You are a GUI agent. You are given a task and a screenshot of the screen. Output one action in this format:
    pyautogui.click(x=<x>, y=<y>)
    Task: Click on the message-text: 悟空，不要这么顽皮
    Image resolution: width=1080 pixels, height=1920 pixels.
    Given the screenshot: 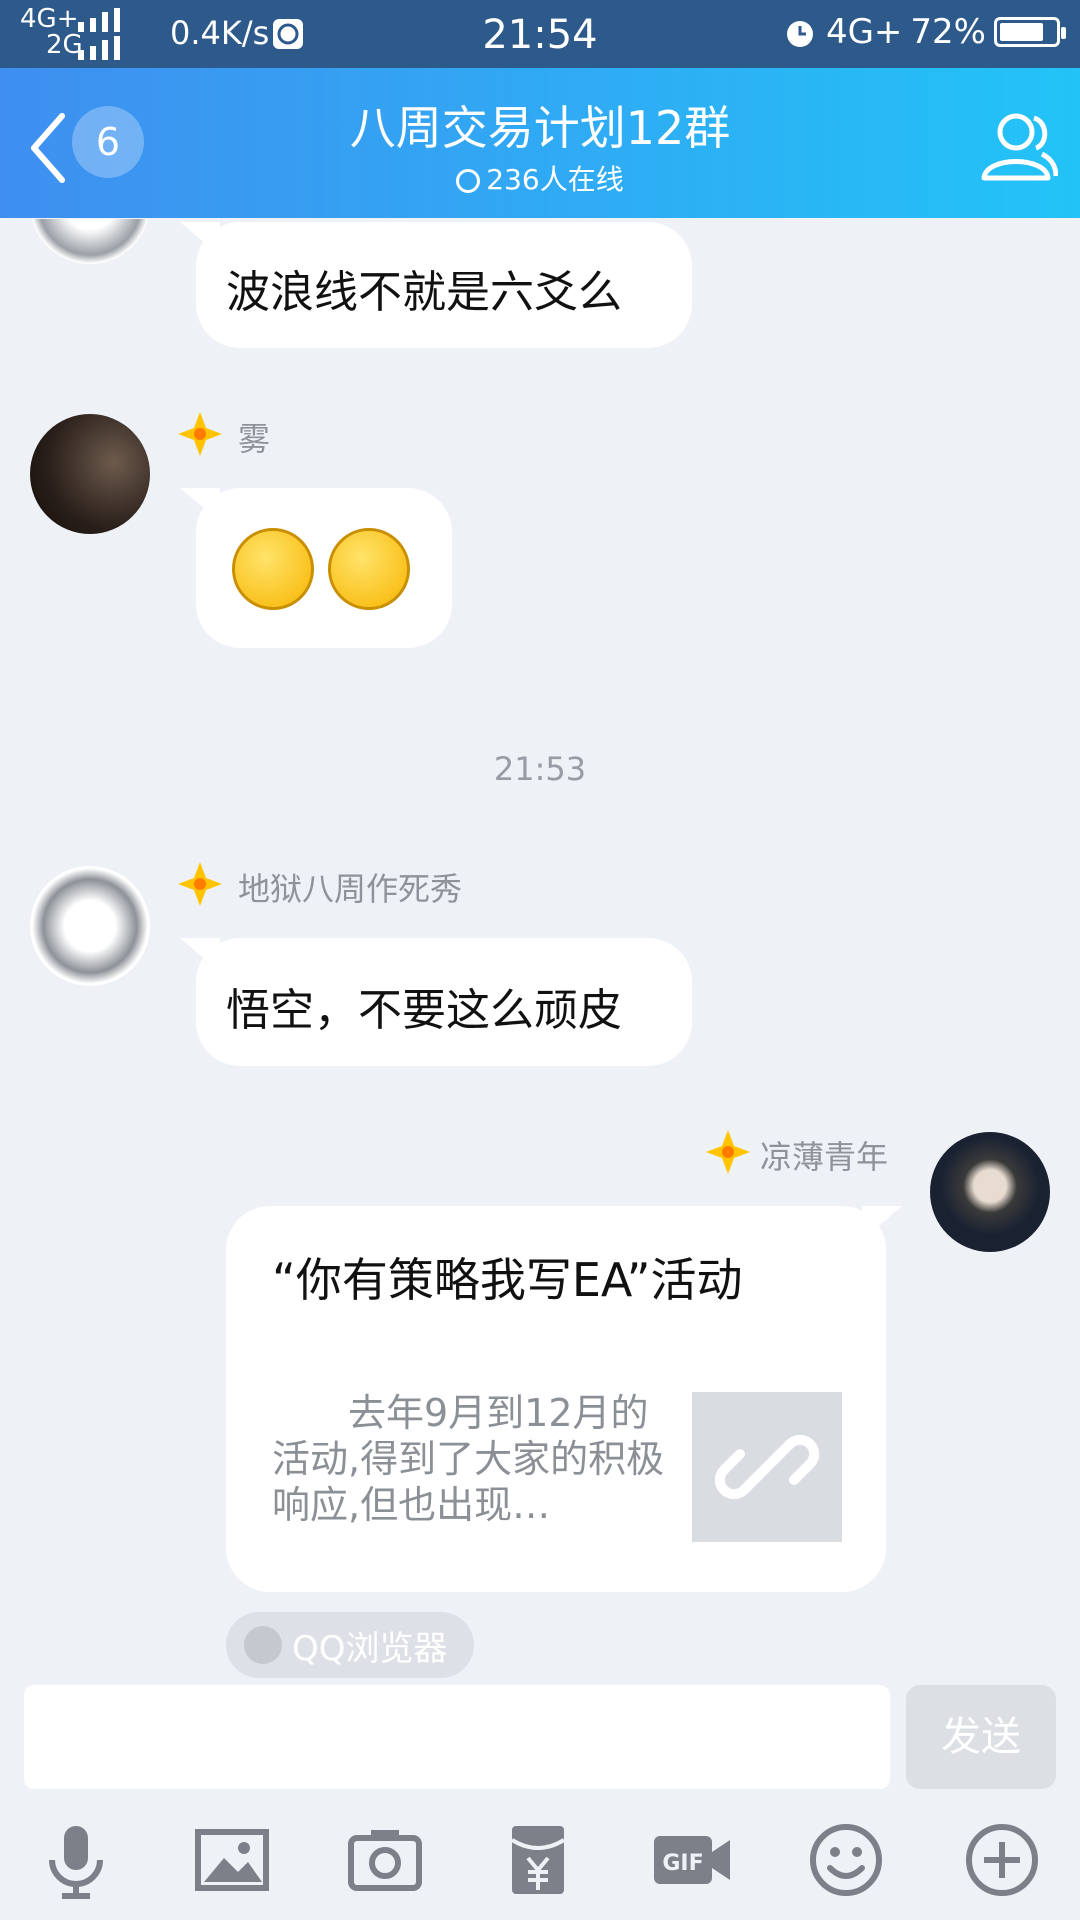 What is the action you would take?
    pyautogui.click(x=424, y=1010)
    